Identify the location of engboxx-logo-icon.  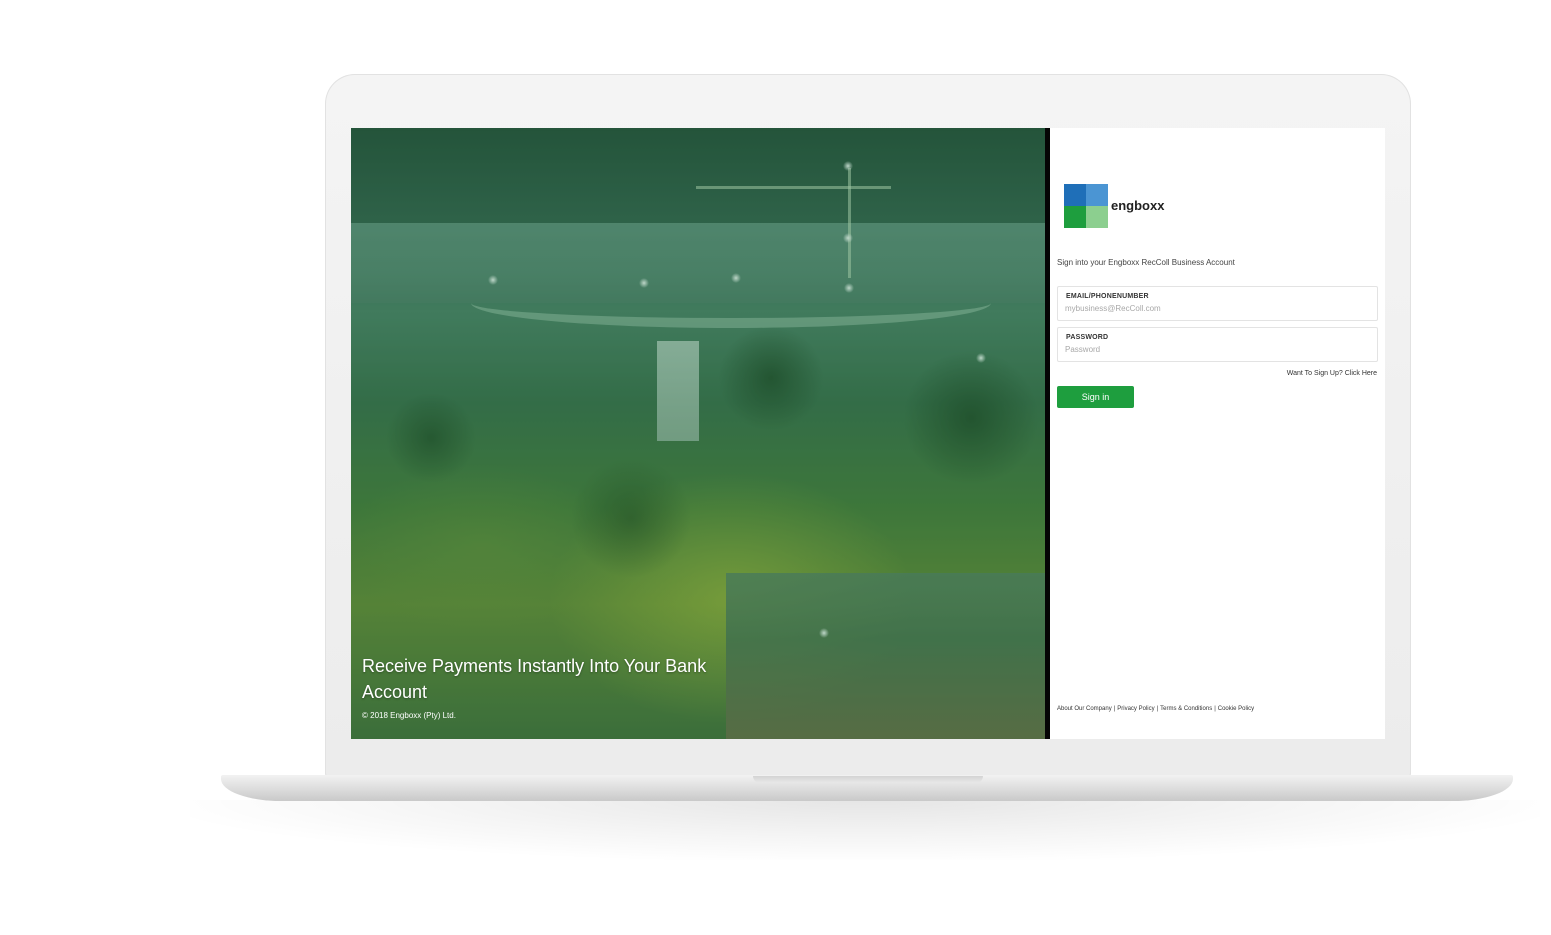
(1086, 206).